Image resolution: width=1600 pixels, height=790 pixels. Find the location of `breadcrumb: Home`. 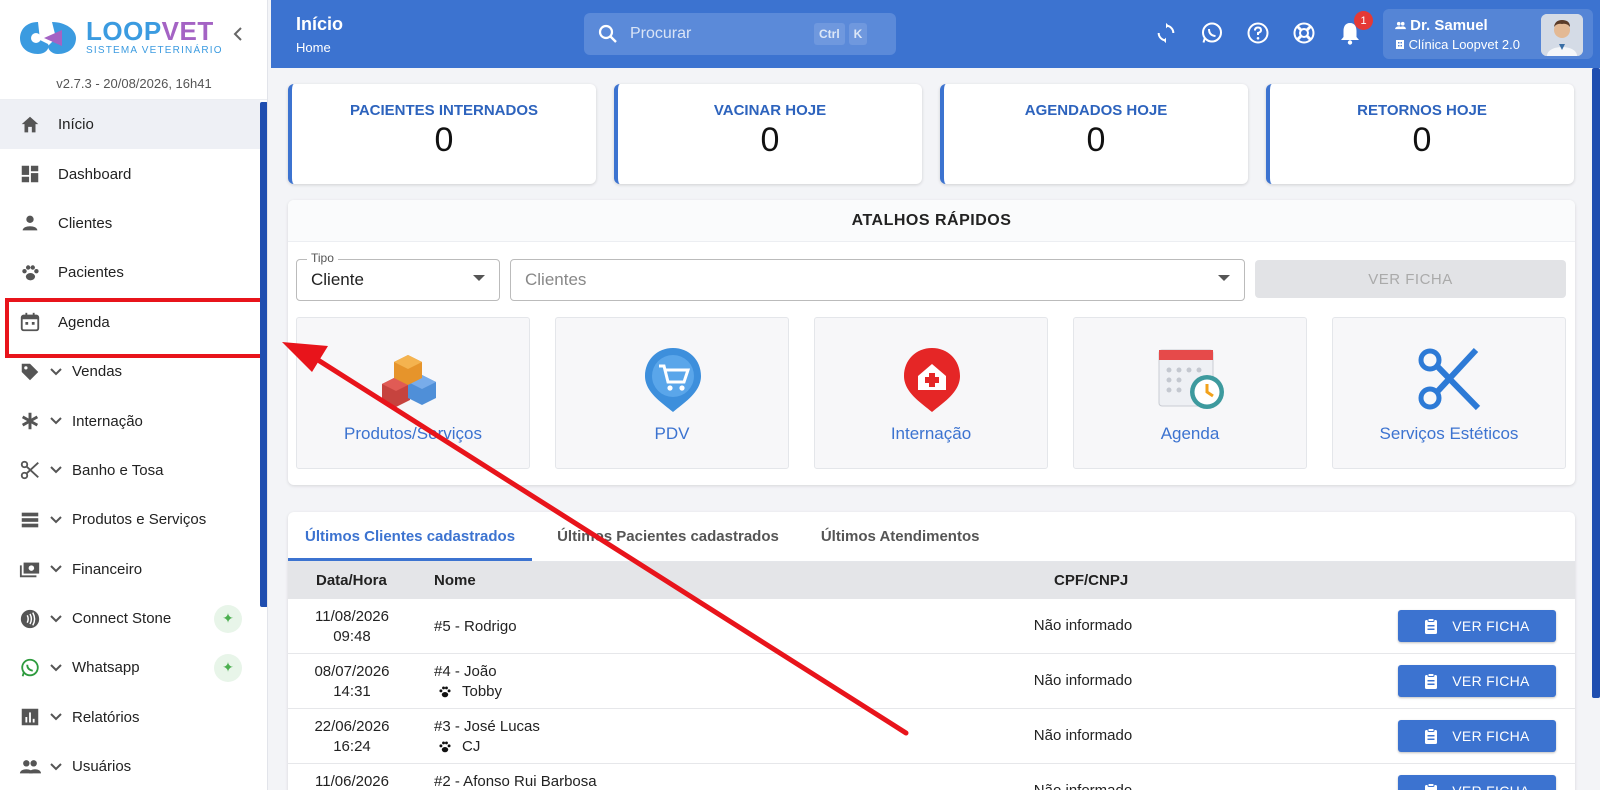

breadcrumb: Home is located at coordinates (313, 47).